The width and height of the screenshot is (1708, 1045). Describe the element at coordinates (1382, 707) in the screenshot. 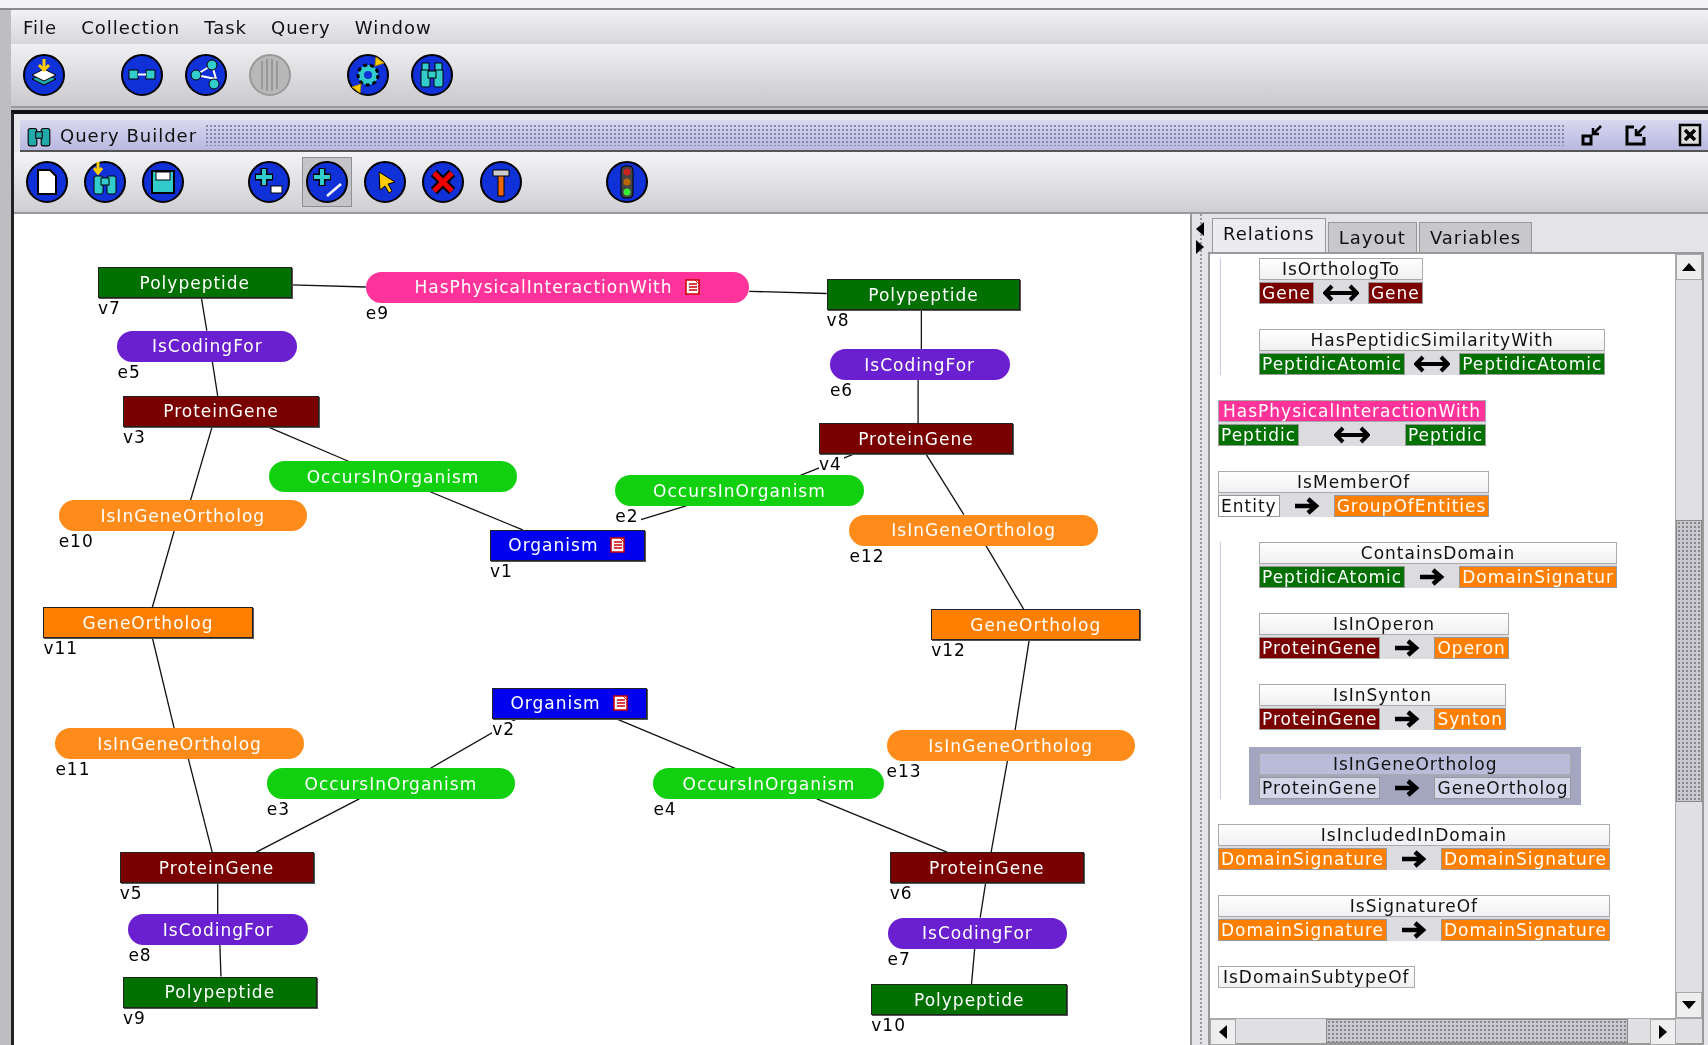

I see `relation-card: IsInSynton ProteinGene Synton` at that location.